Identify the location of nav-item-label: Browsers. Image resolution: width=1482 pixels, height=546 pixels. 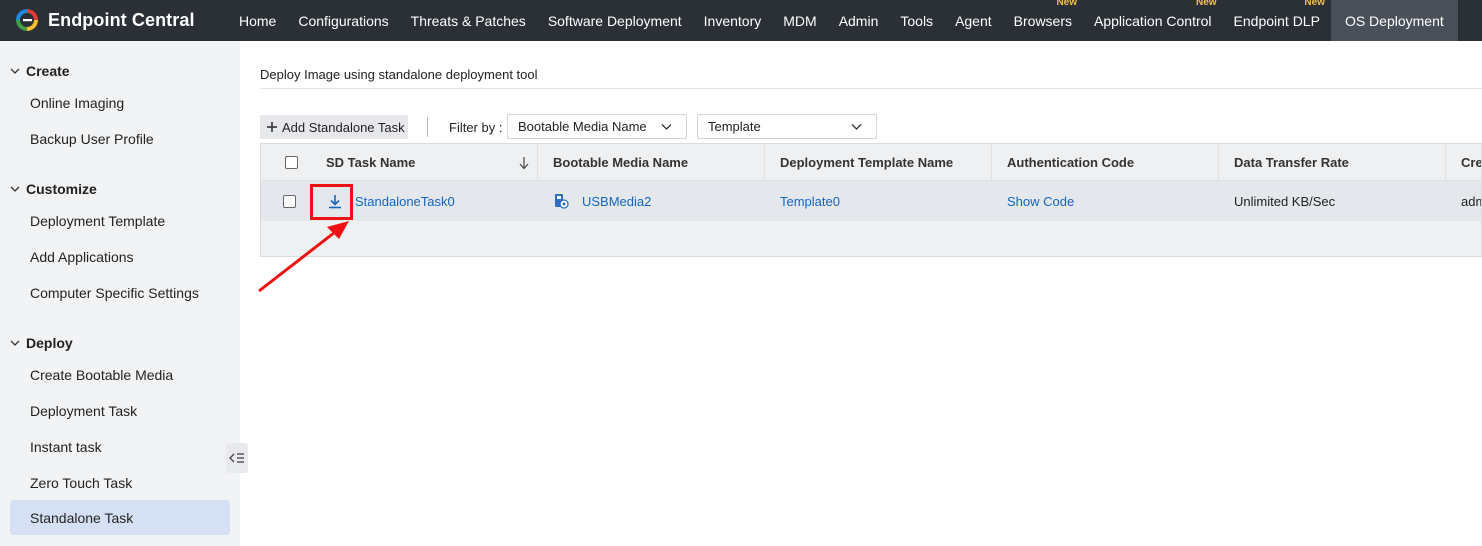
(1043, 20).